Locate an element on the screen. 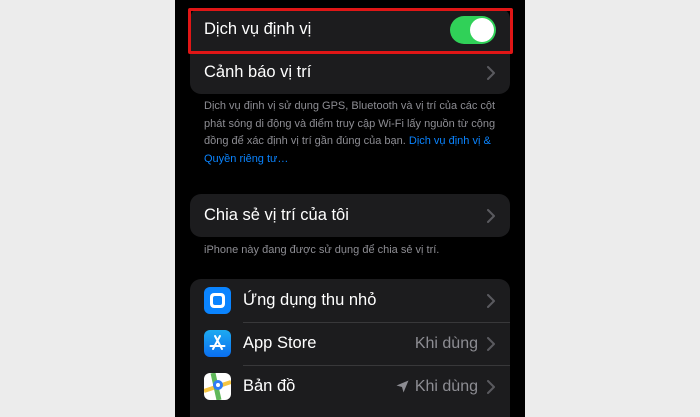 Image resolution: width=700 pixels, height=417 pixels. share-group: Chia sẻ vị trí của tôi is located at coordinates (350, 215).